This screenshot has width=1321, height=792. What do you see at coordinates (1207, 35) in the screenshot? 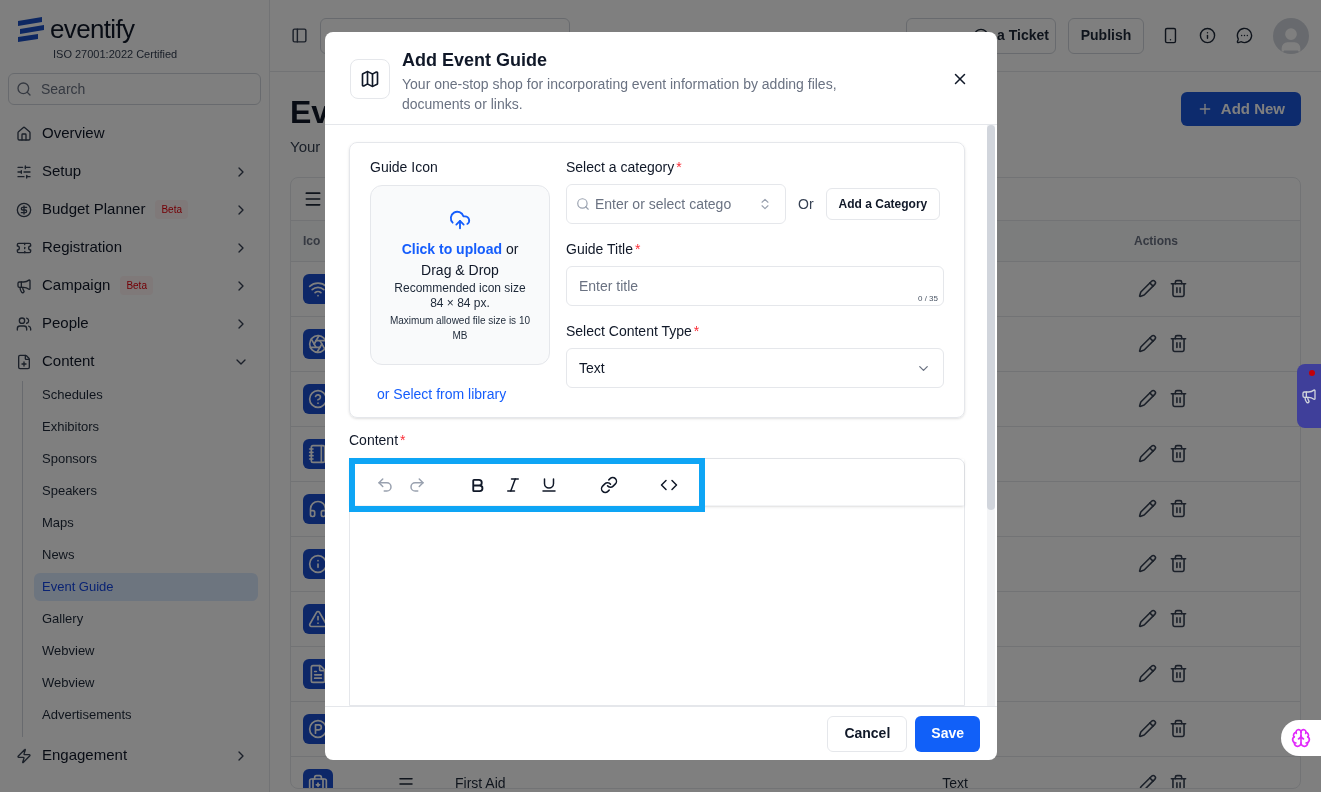
I see `info-icon` at bounding box center [1207, 35].